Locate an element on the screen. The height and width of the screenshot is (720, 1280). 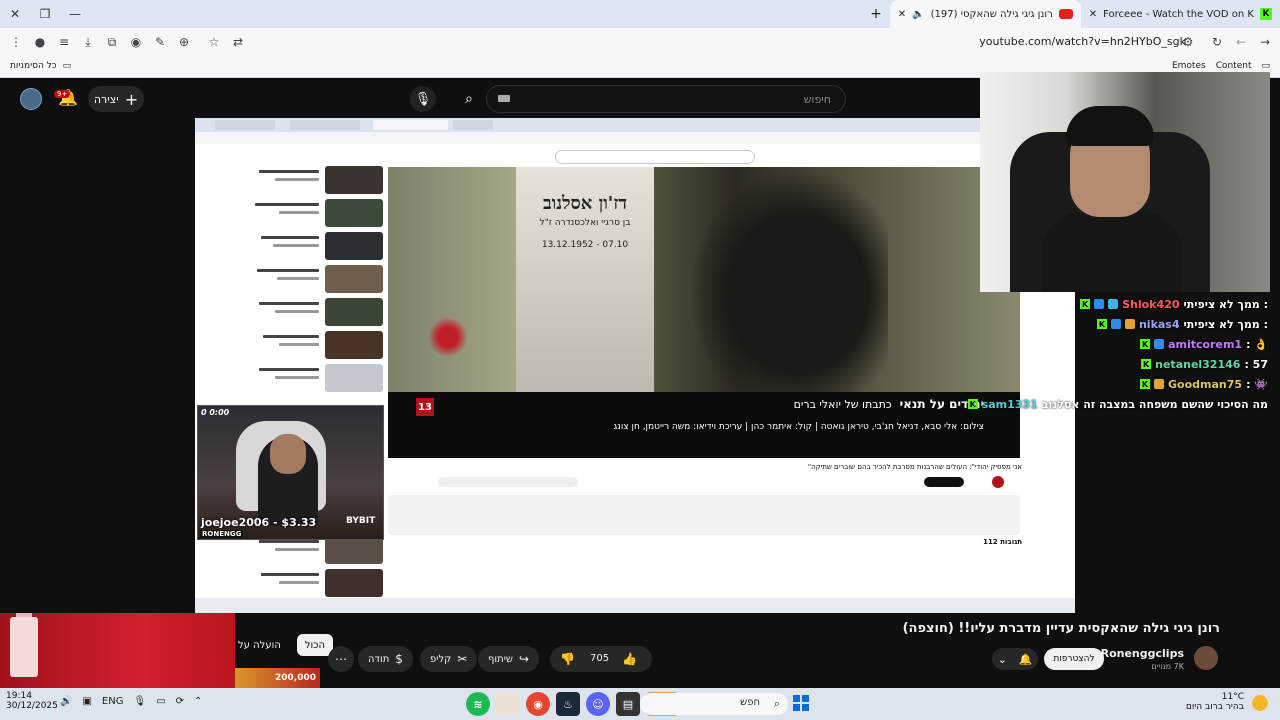
address-bar: youtube.com/watch?v=hn2HYbO_sgk is located at coordinates (710, 42).